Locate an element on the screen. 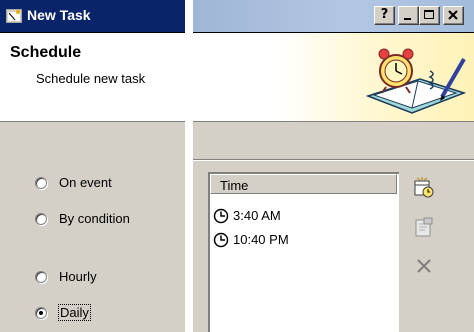  minimize-button is located at coordinates (408, 15).